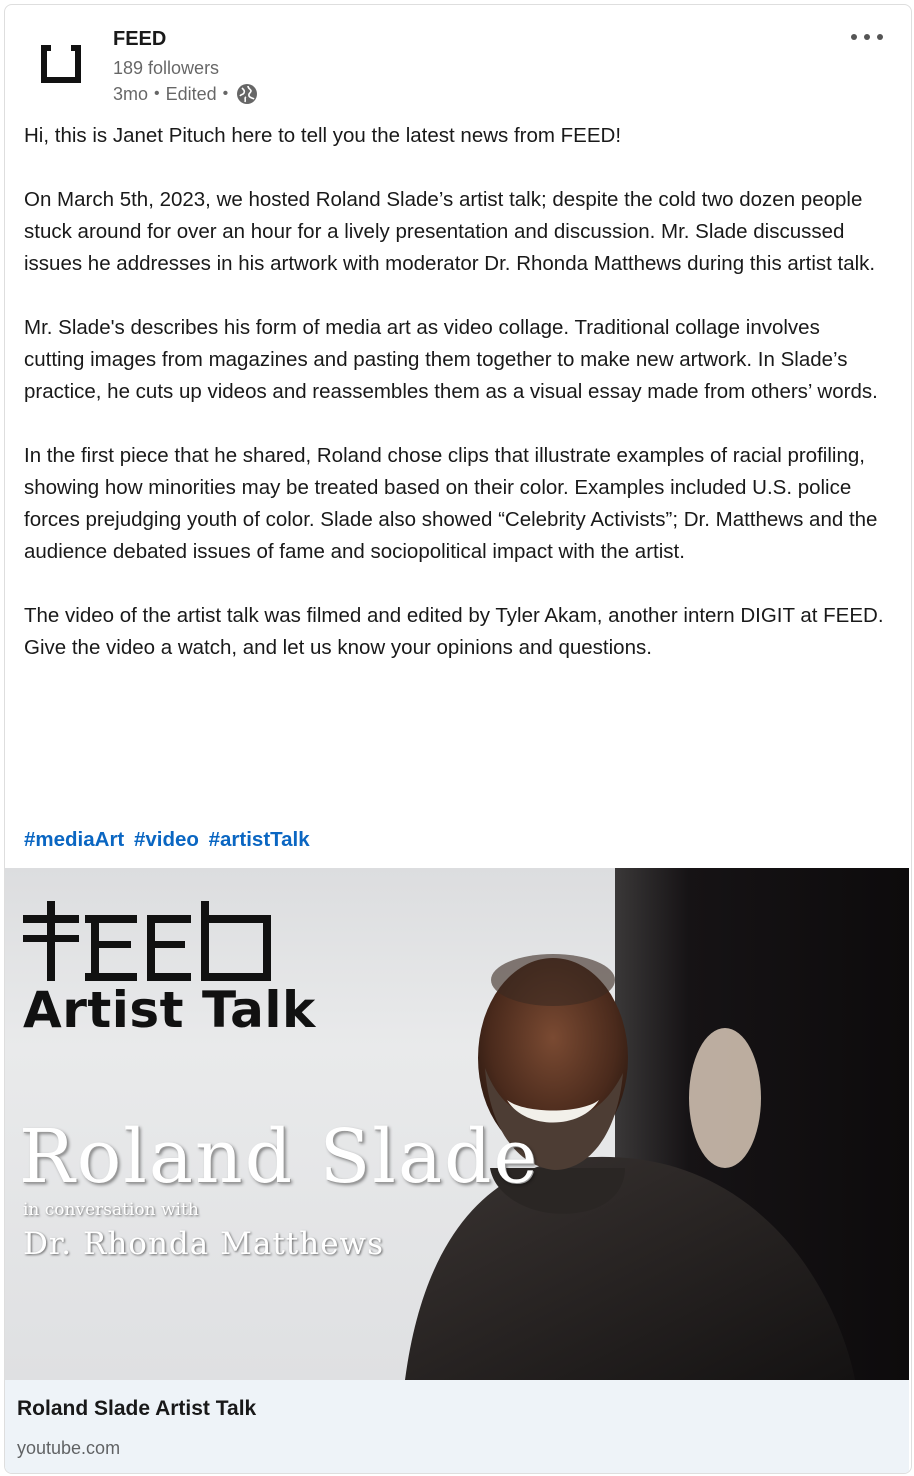 The image size is (914, 1476). What do you see at coordinates (136, 1409) in the screenshot?
I see `link-title: Roland Slade Artist Talk` at bounding box center [136, 1409].